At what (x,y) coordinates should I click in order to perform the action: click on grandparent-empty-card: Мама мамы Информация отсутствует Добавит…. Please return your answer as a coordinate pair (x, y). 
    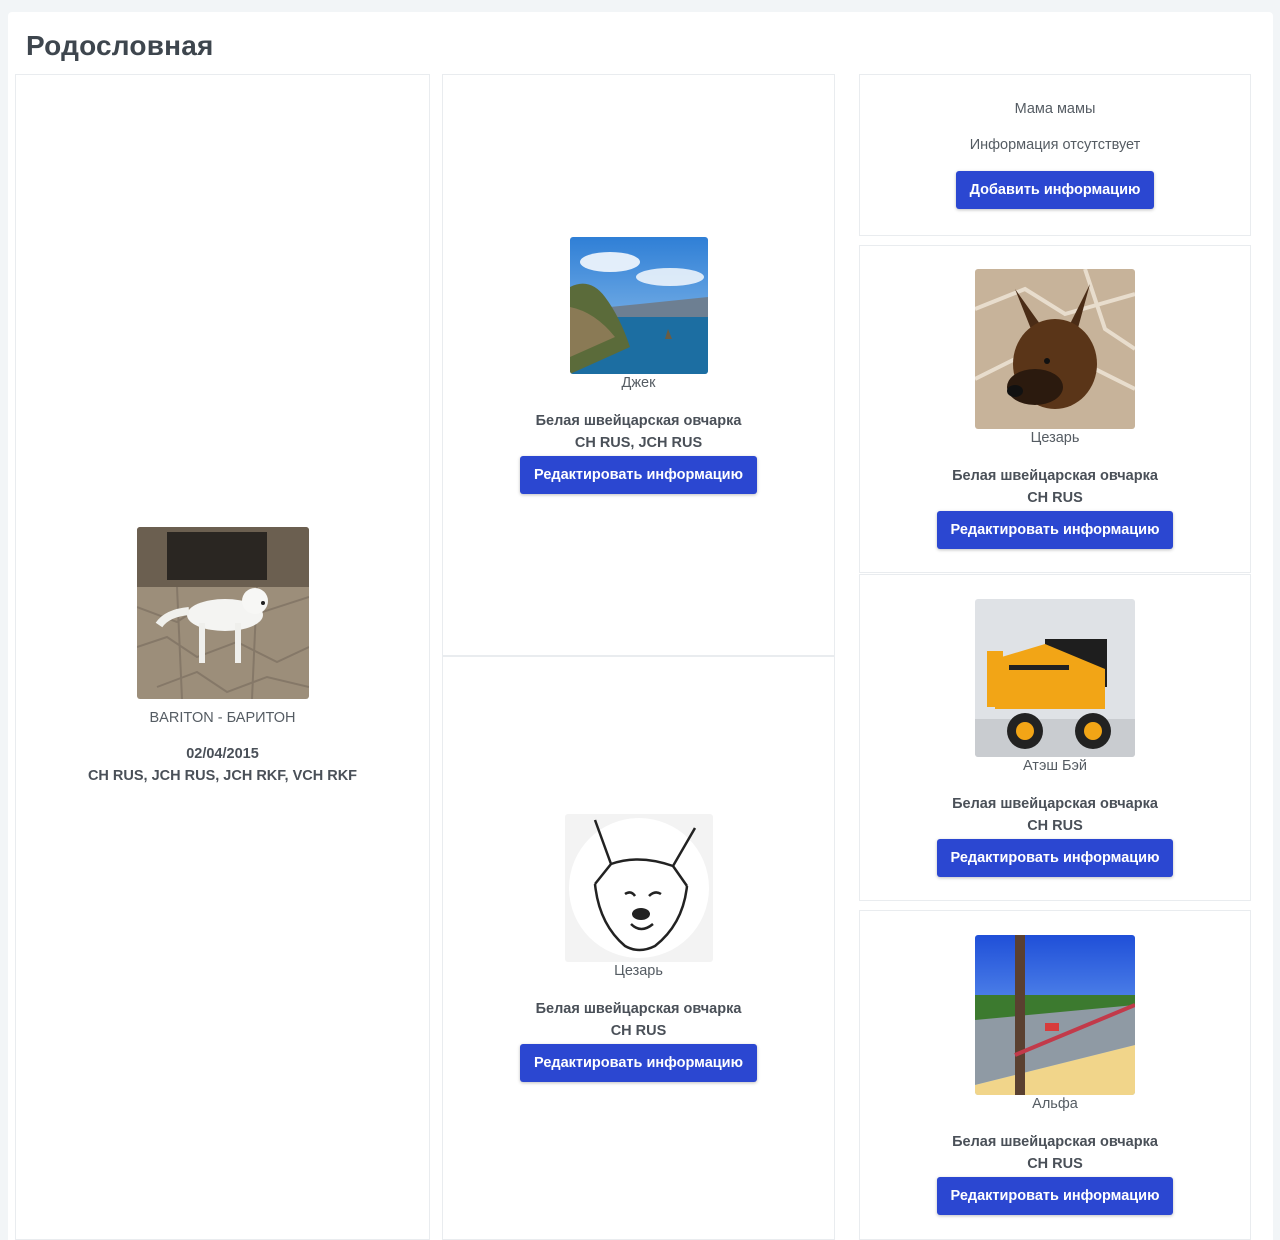
    Looking at the image, I should click on (1055, 155).